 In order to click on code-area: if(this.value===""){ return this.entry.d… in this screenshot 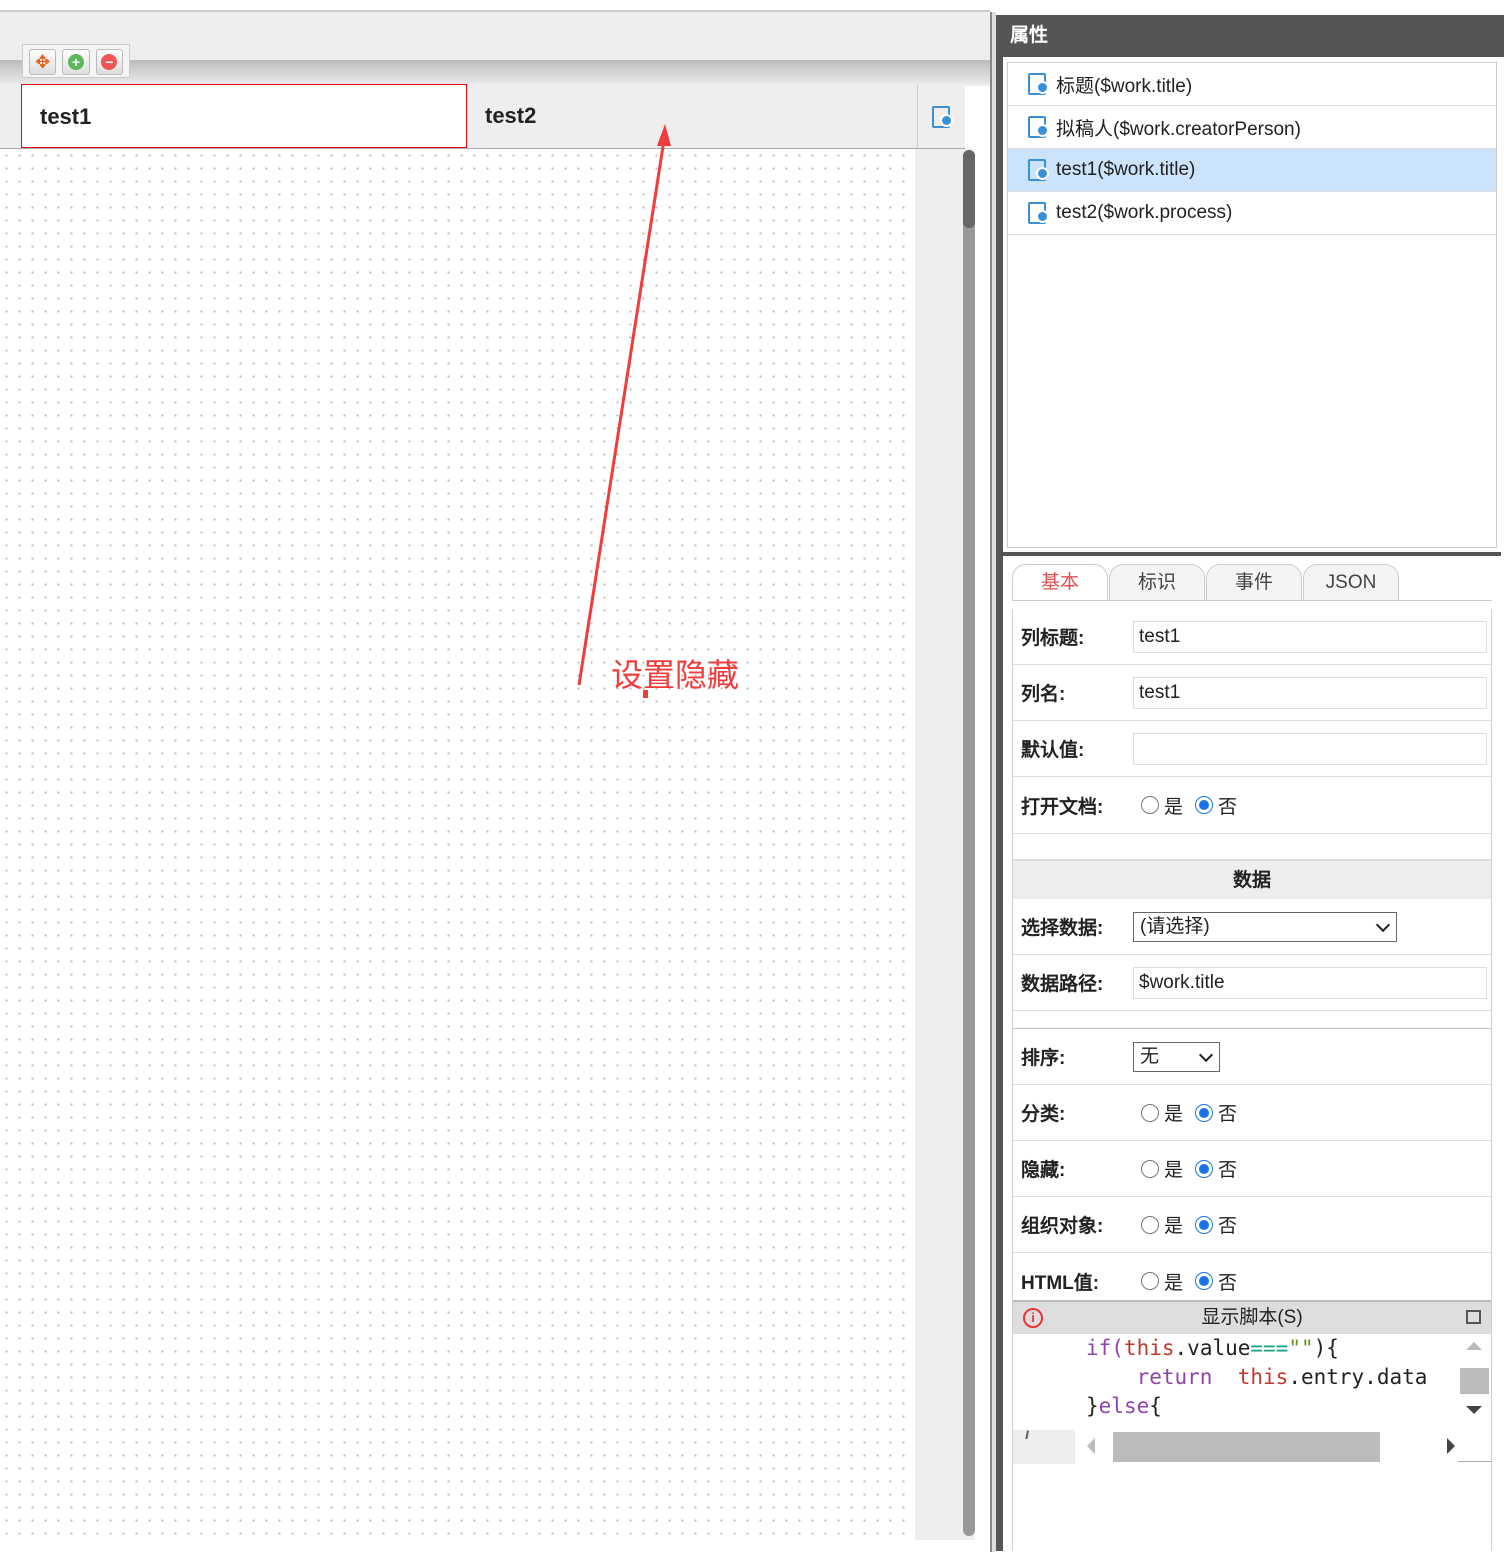, I will do `click(1235, 1382)`.